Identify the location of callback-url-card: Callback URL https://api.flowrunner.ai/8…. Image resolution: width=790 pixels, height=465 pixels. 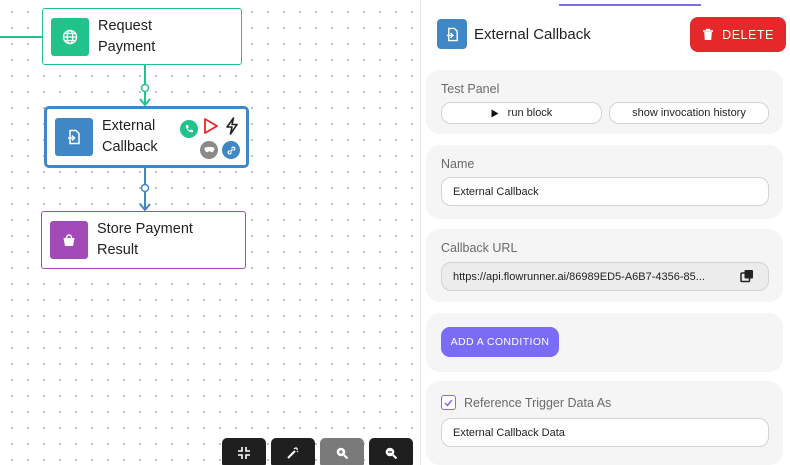
(604, 265).